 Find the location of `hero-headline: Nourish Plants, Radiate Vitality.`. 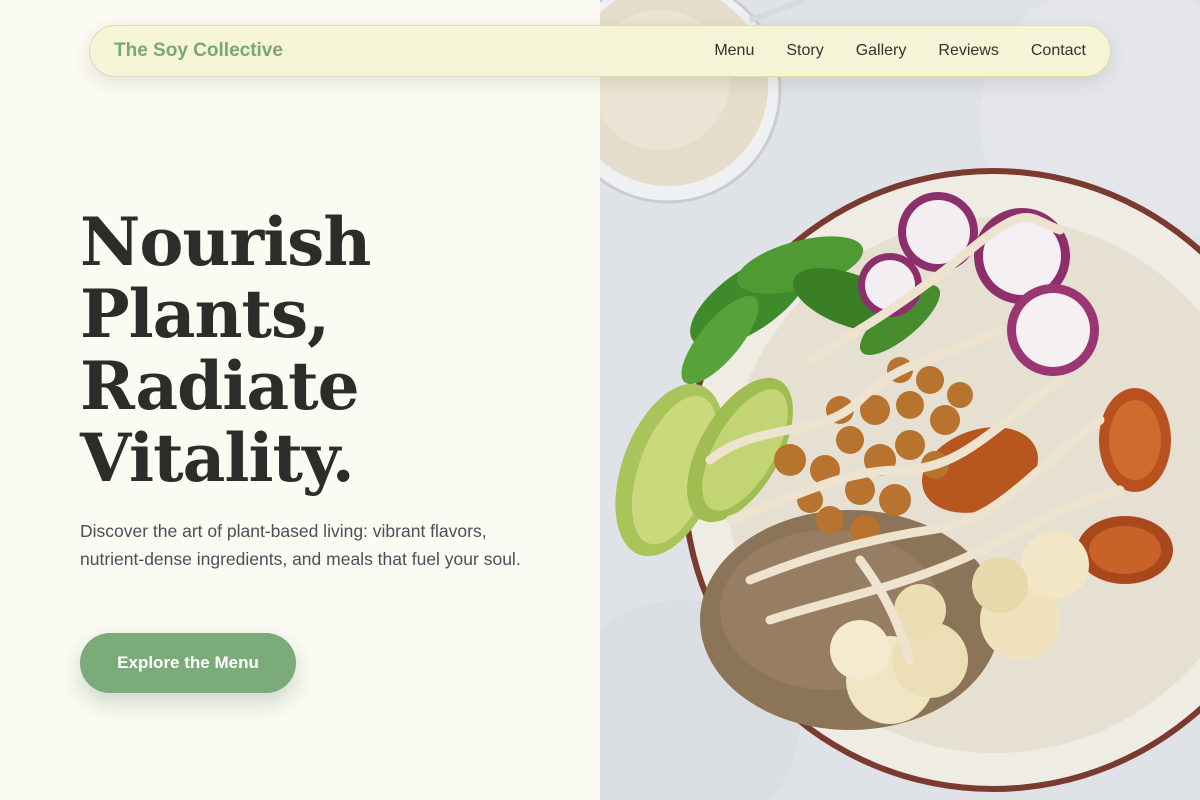

hero-headline: Nourish Plants, Radiate Vitality. is located at coordinates (320, 350).